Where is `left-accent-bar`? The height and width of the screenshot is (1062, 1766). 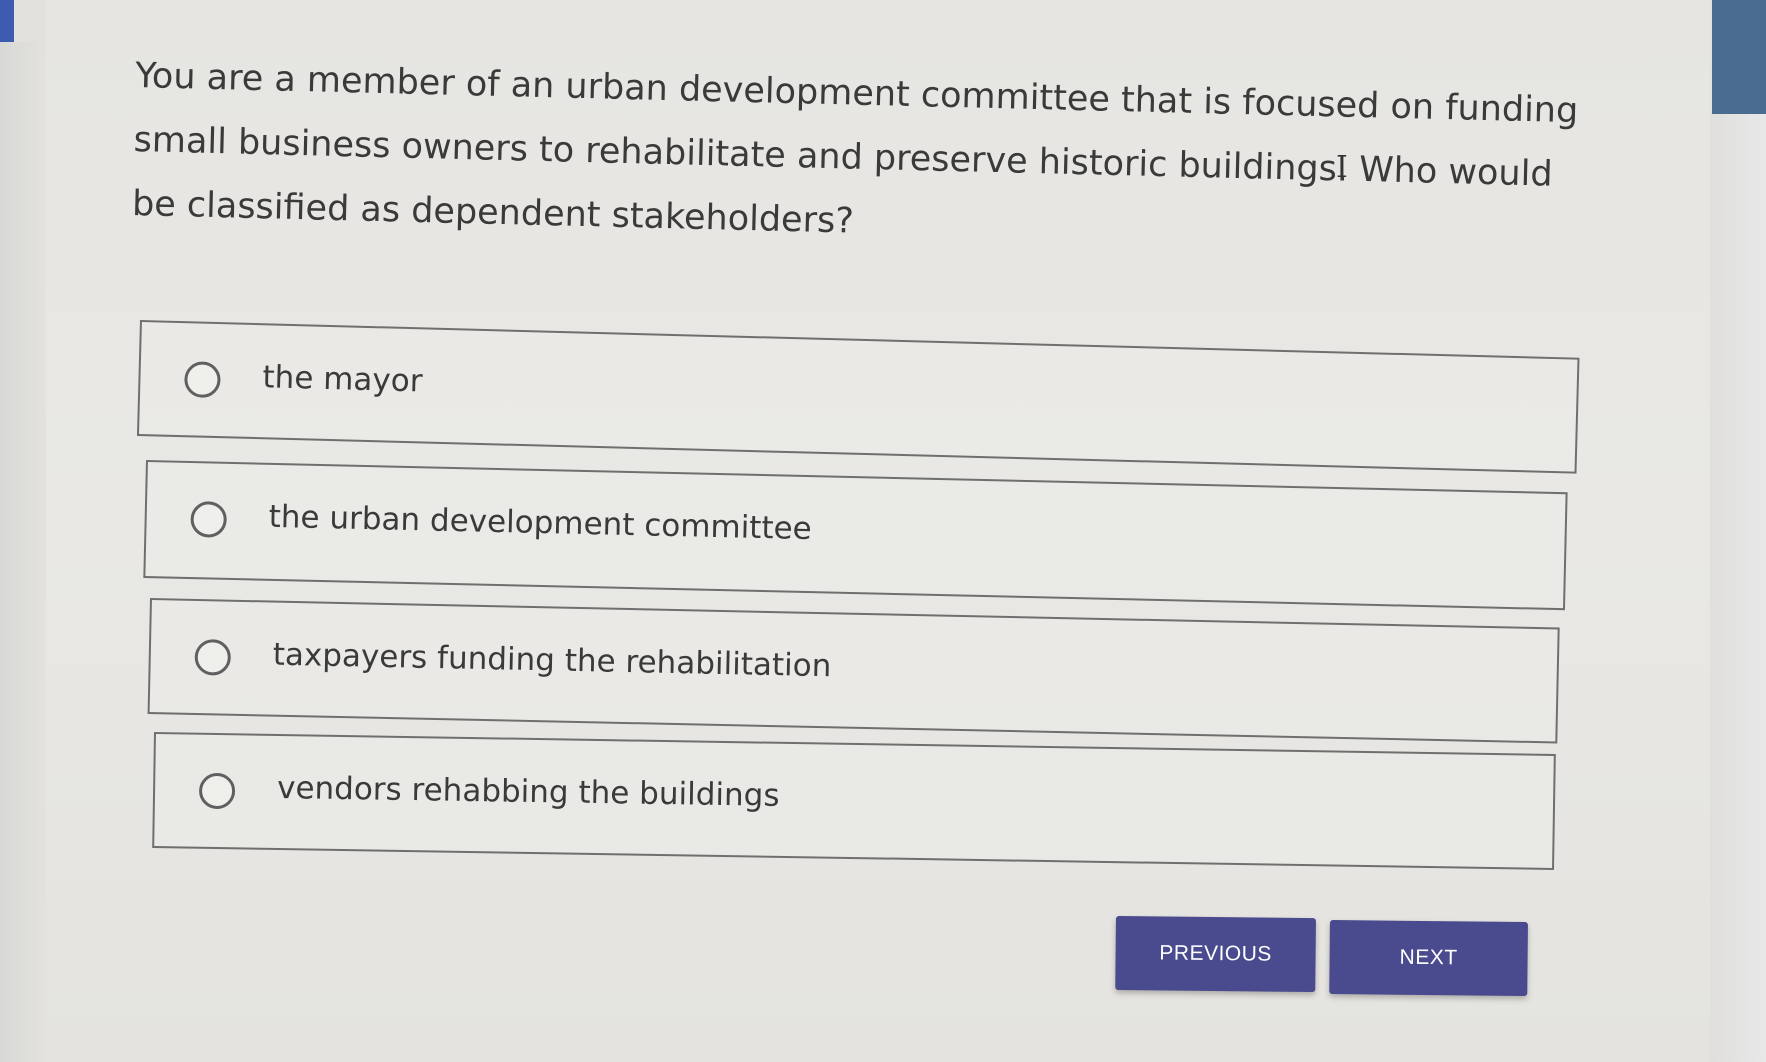
left-accent-bar is located at coordinates (7, 21).